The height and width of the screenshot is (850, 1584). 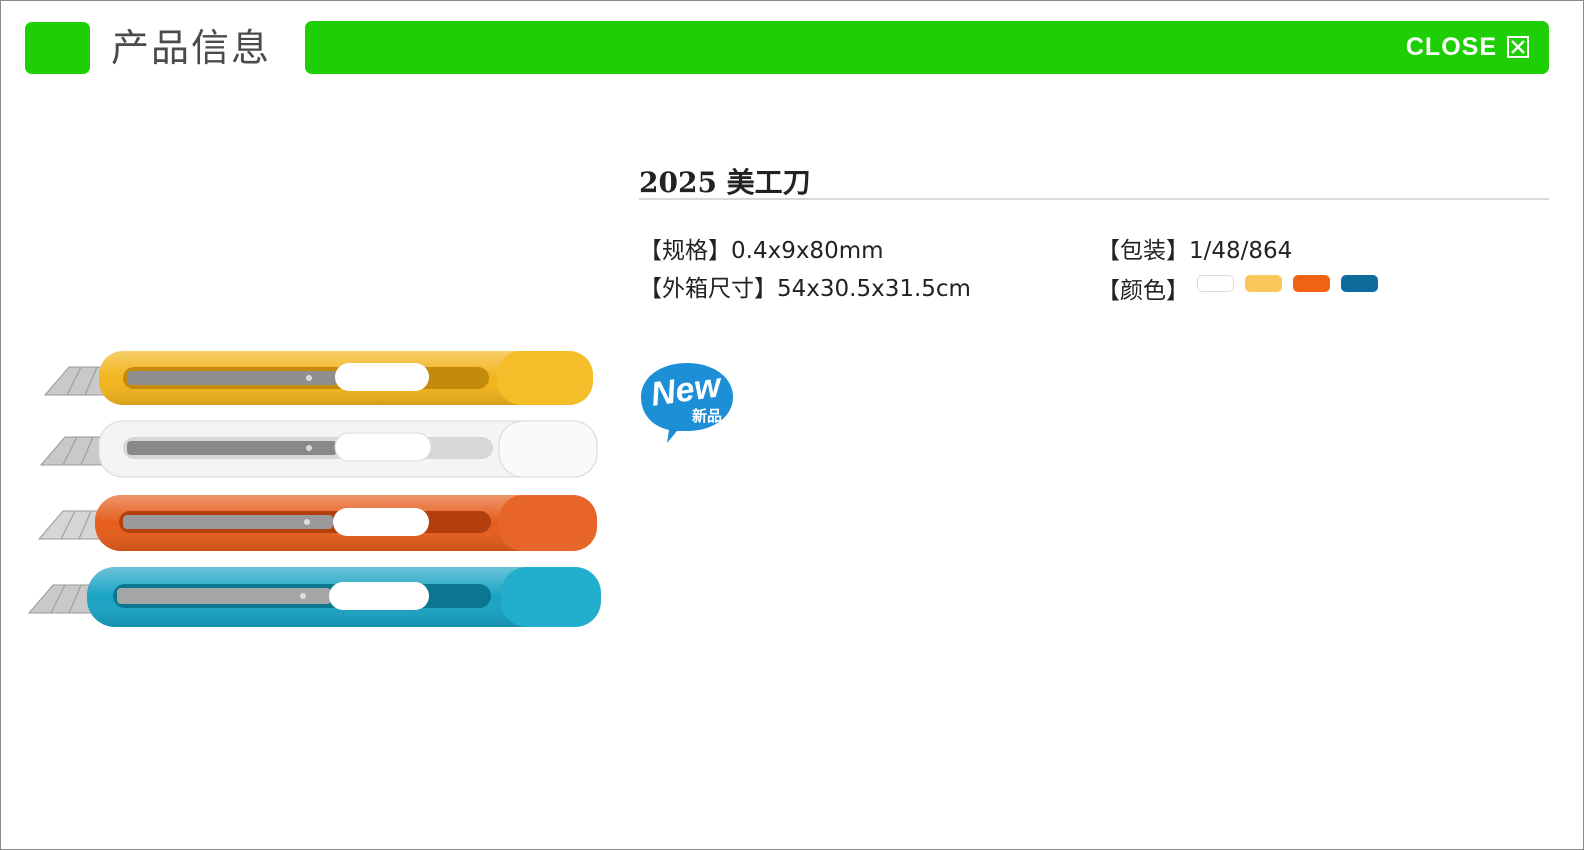 What do you see at coordinates (927, 47) in the screenshot?
I see `header-bar: CLOSE` at bounding box center [927, 47].